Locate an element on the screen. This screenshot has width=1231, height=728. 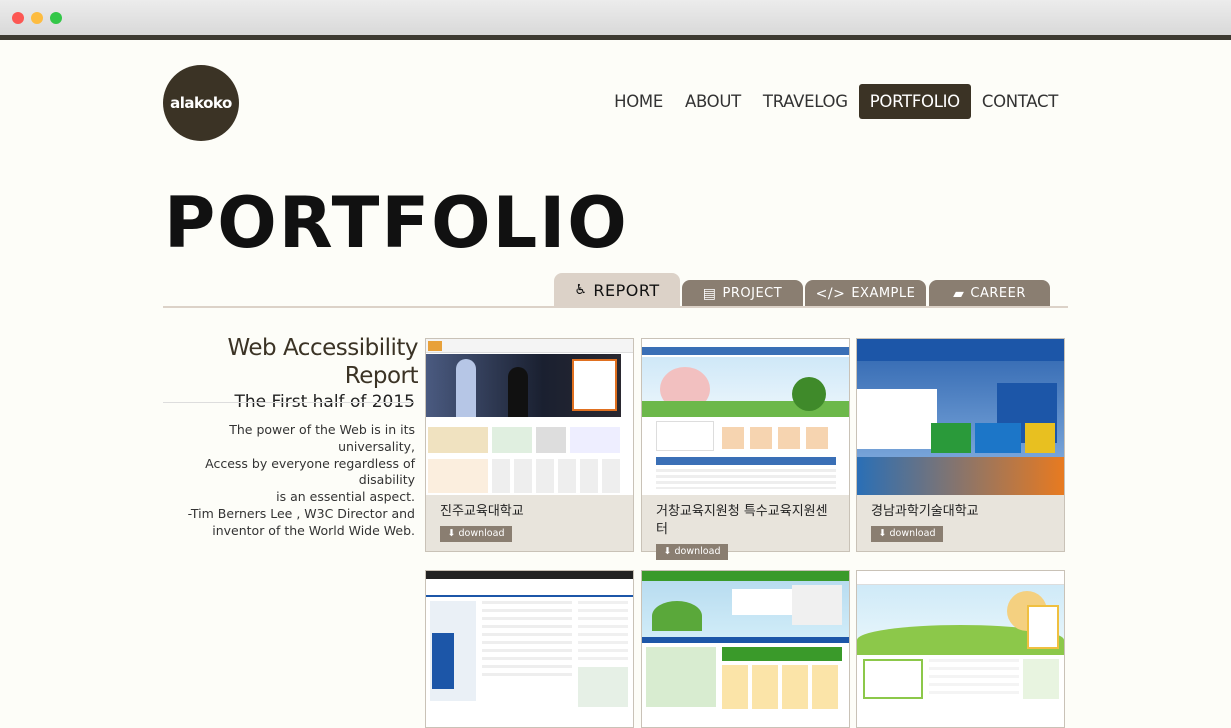
nav-contact: CONTACT is located at coordinates (1020, 101).